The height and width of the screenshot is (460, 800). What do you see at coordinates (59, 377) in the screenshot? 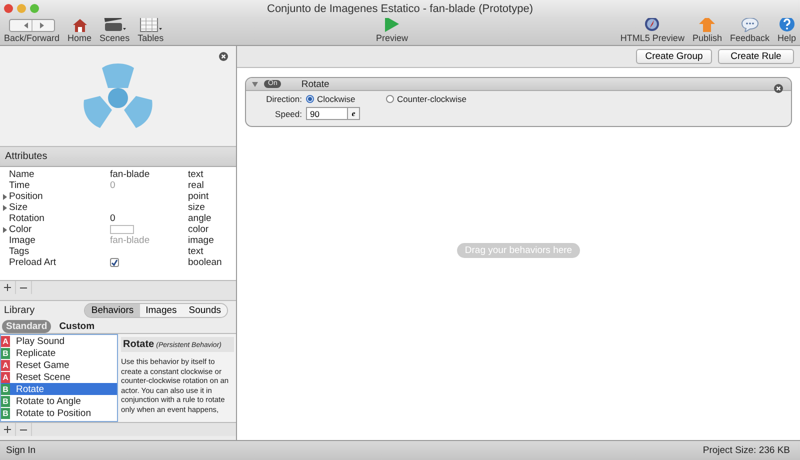
I see `behavior-item: A Reset Scene` at bounding box center [59, 377].